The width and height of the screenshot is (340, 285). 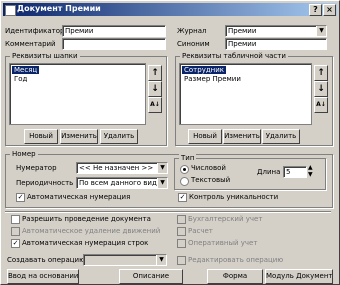 I want to click on type-label: Тип, so click(x=188, y=158).